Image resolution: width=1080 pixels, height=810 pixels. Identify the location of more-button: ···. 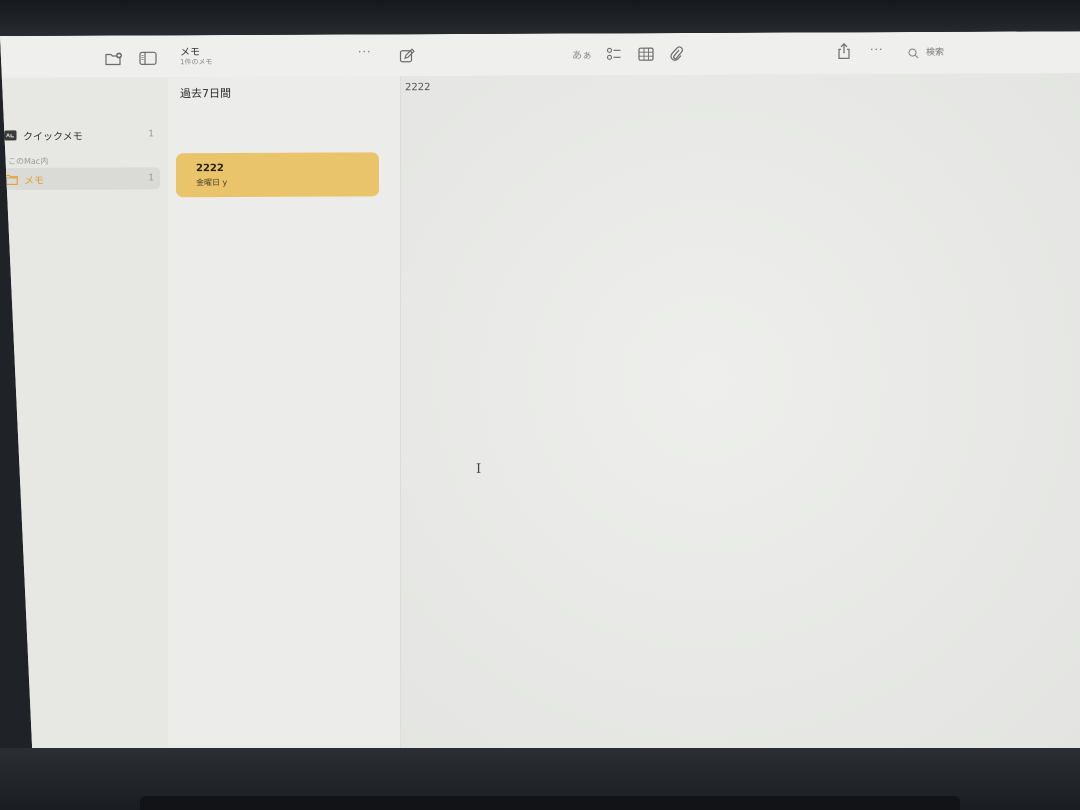
(877, 49).